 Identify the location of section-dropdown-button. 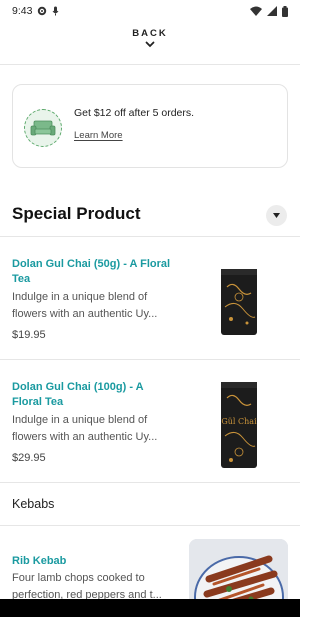
(276, 215).